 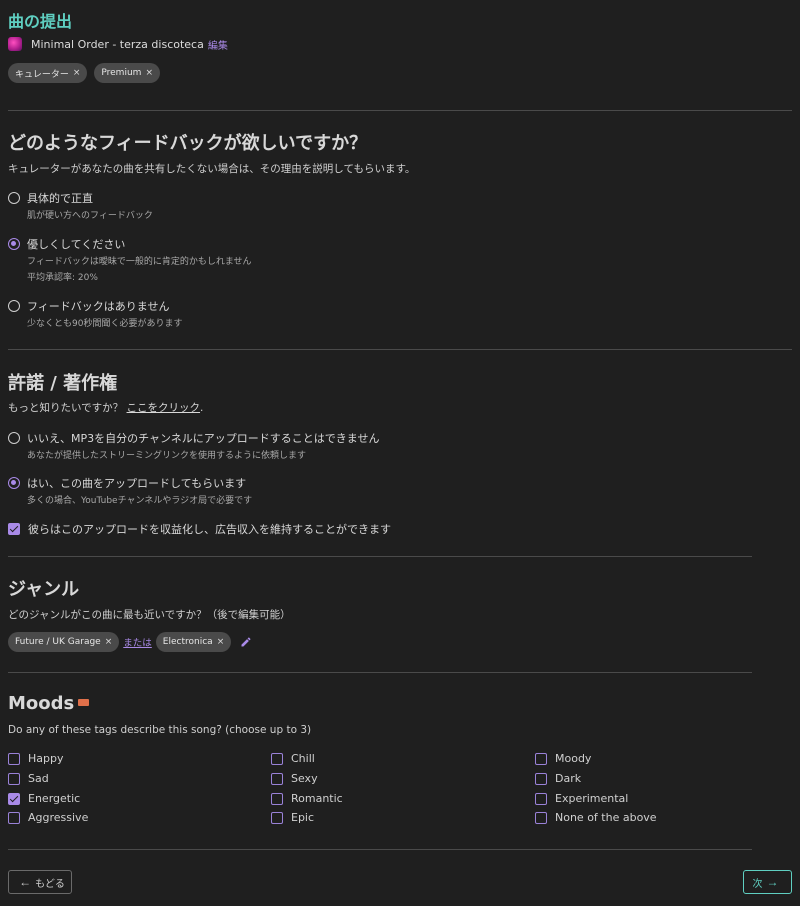 What do you see at coordinates (60, 198) in the screenshot?
I see `feedback-option-label: 具体的で正直` at bounding box center [60, 198].